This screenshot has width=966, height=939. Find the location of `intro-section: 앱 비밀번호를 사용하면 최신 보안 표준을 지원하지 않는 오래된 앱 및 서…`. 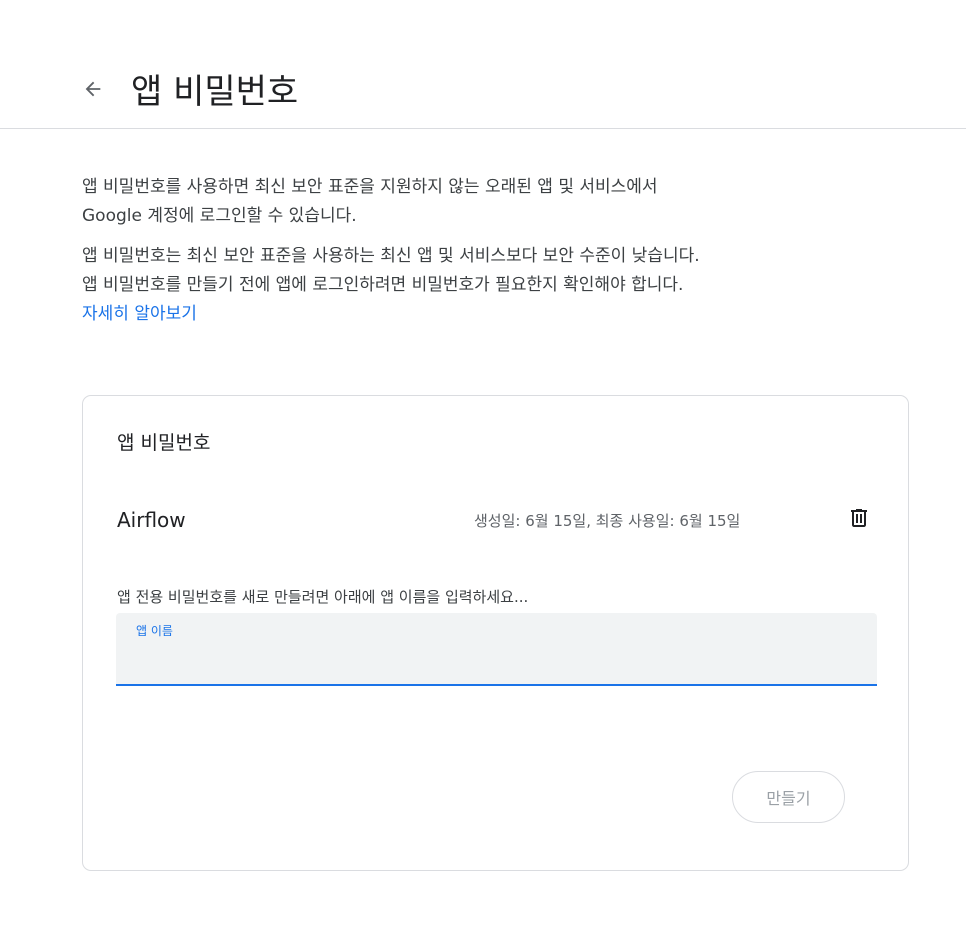

intro-section: 앱 비밀번호를 사용하면 최신 보안 표준을 지원하지 않는 오래된 앱 및 서… is located at coordinates (482, 251).